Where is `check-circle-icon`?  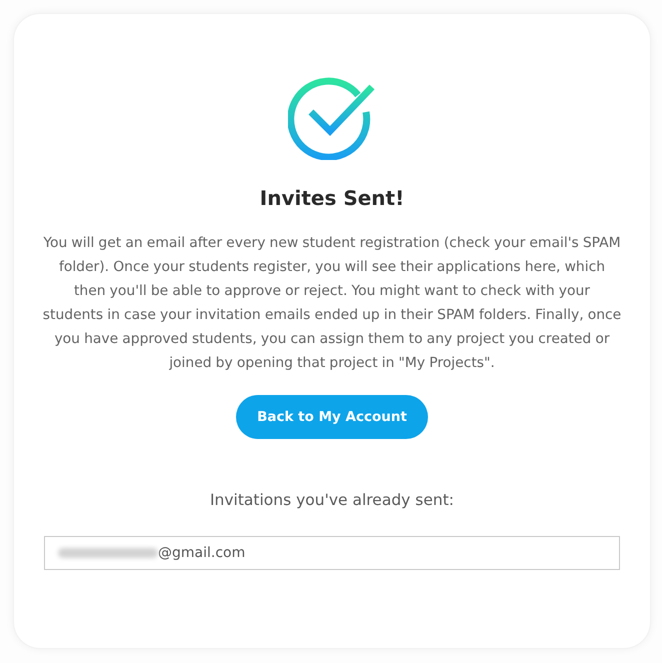
check-circle-icon is located at coordinates (332, 118).